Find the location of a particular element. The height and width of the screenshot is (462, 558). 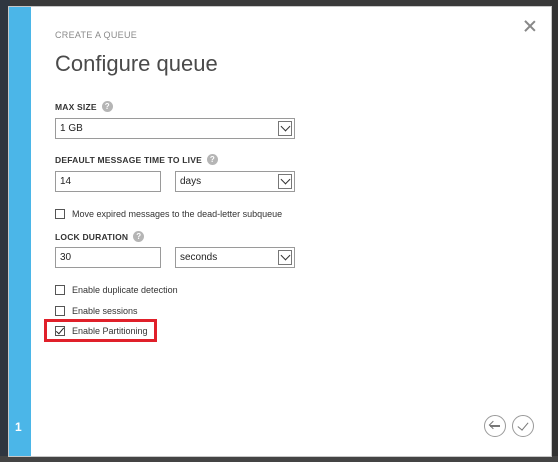

checkmark-icon is located at coordinates (523, 424).